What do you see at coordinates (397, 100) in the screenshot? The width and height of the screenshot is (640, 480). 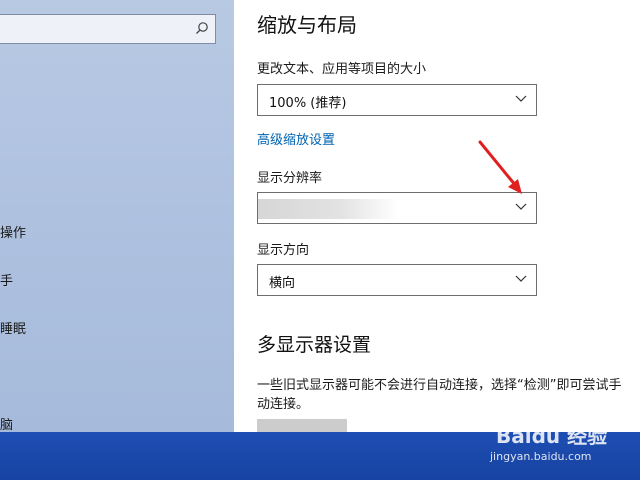 I see `scale-dropdown: 100% (推荐)` at bounding box center [397, 100].